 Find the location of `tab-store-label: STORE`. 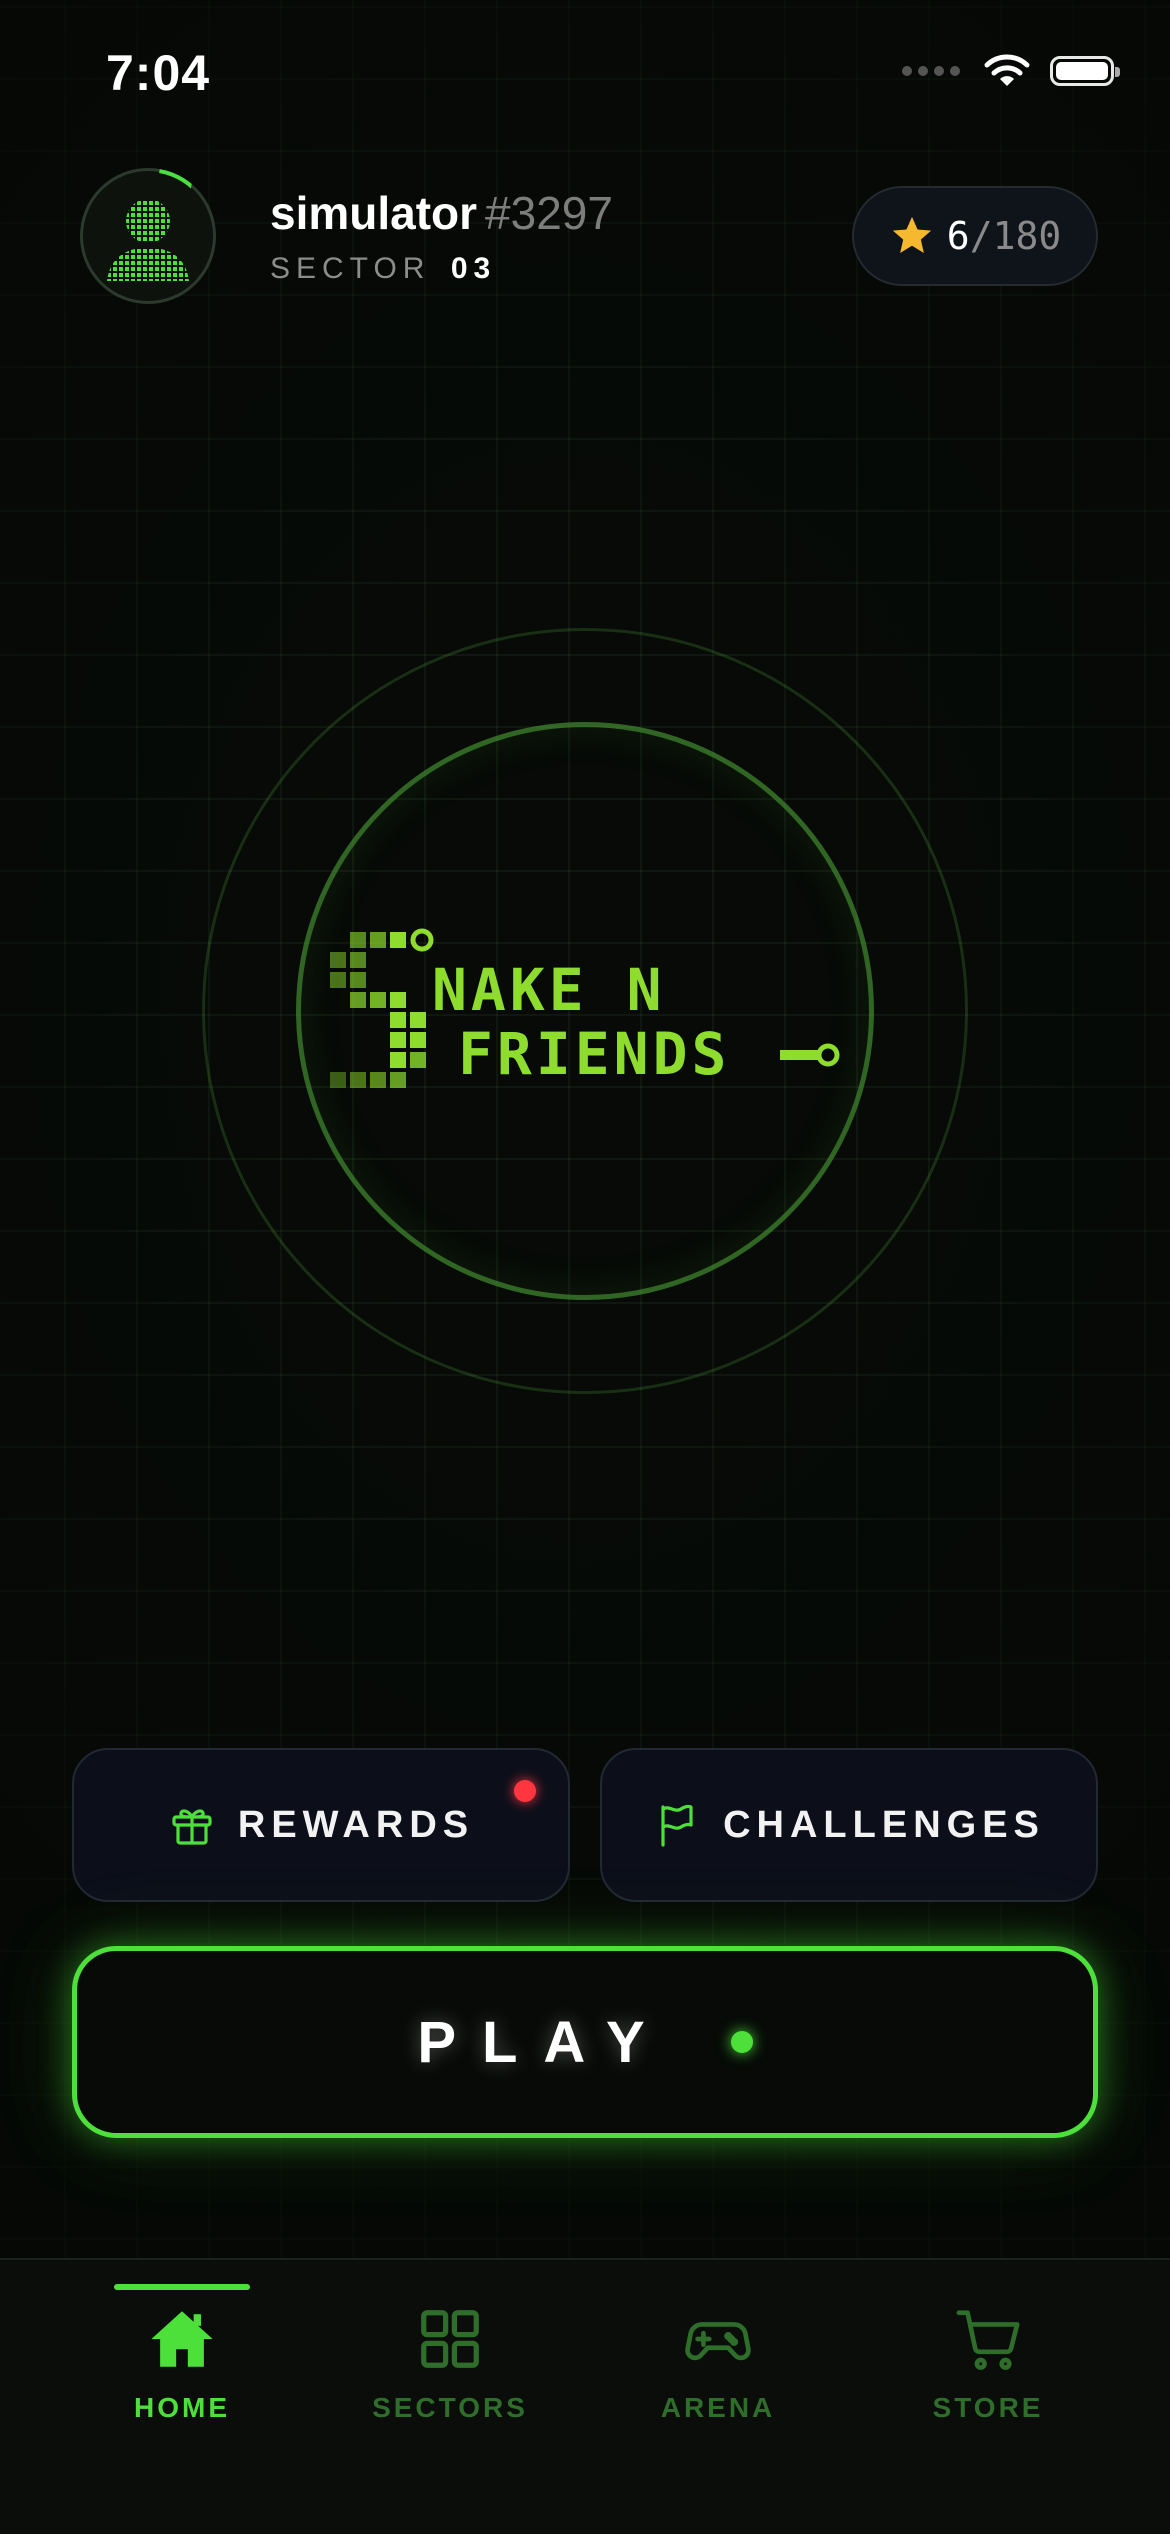

tab-store-label: STORE is located at coordinates (988, 2407).